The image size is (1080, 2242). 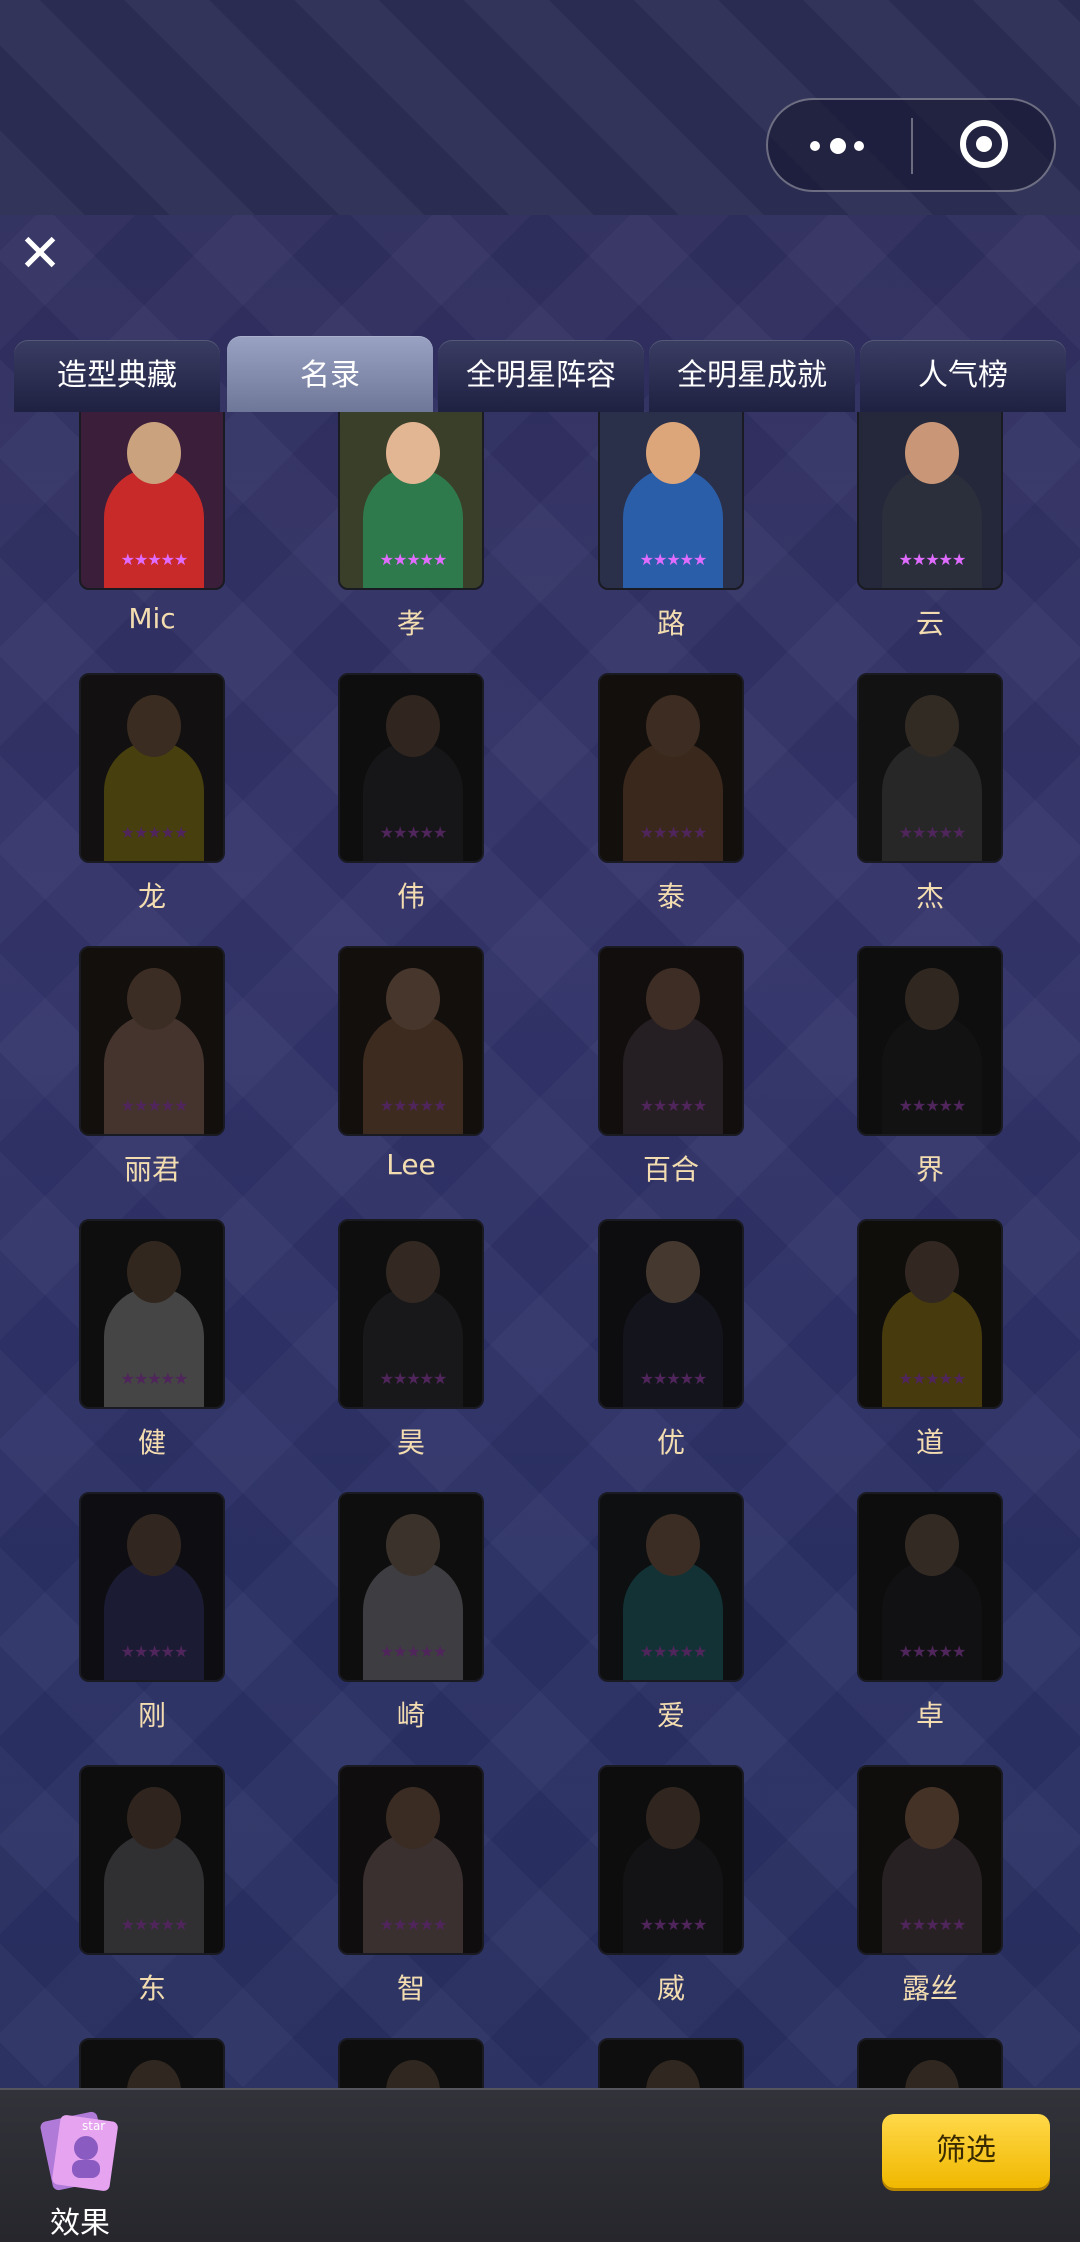 What do you see at coordinates (929, 1988) in the screenshot?
I see `character-name: 露丝` at bounding box center [929, 1988].